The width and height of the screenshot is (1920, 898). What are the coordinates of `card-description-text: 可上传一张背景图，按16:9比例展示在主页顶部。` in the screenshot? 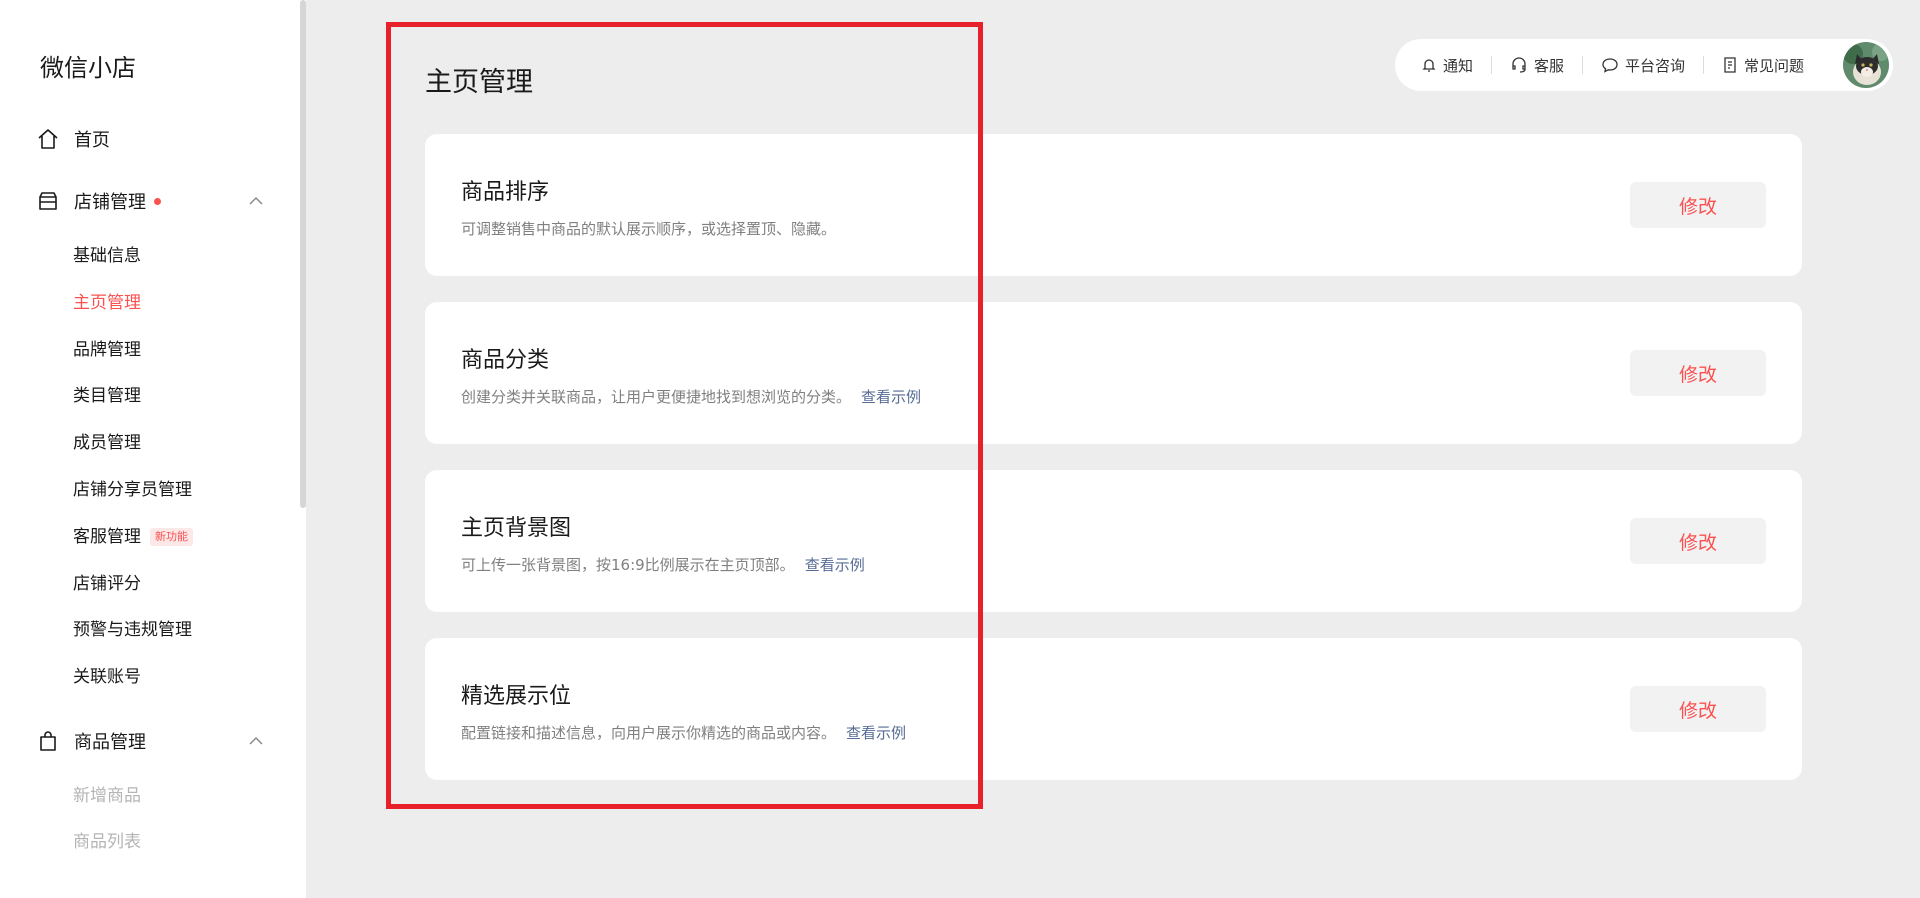 It's located at (628, 565).